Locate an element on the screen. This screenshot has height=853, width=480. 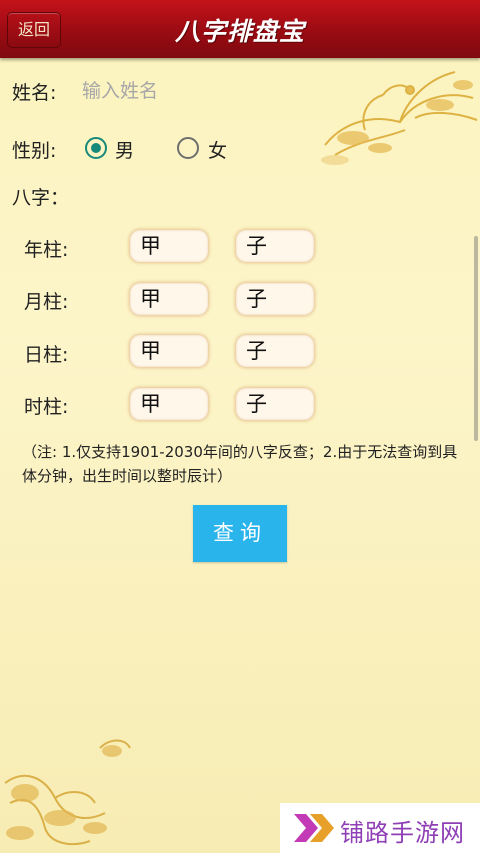
phoenix-ornament-icon is located at coordinates (399, 118).